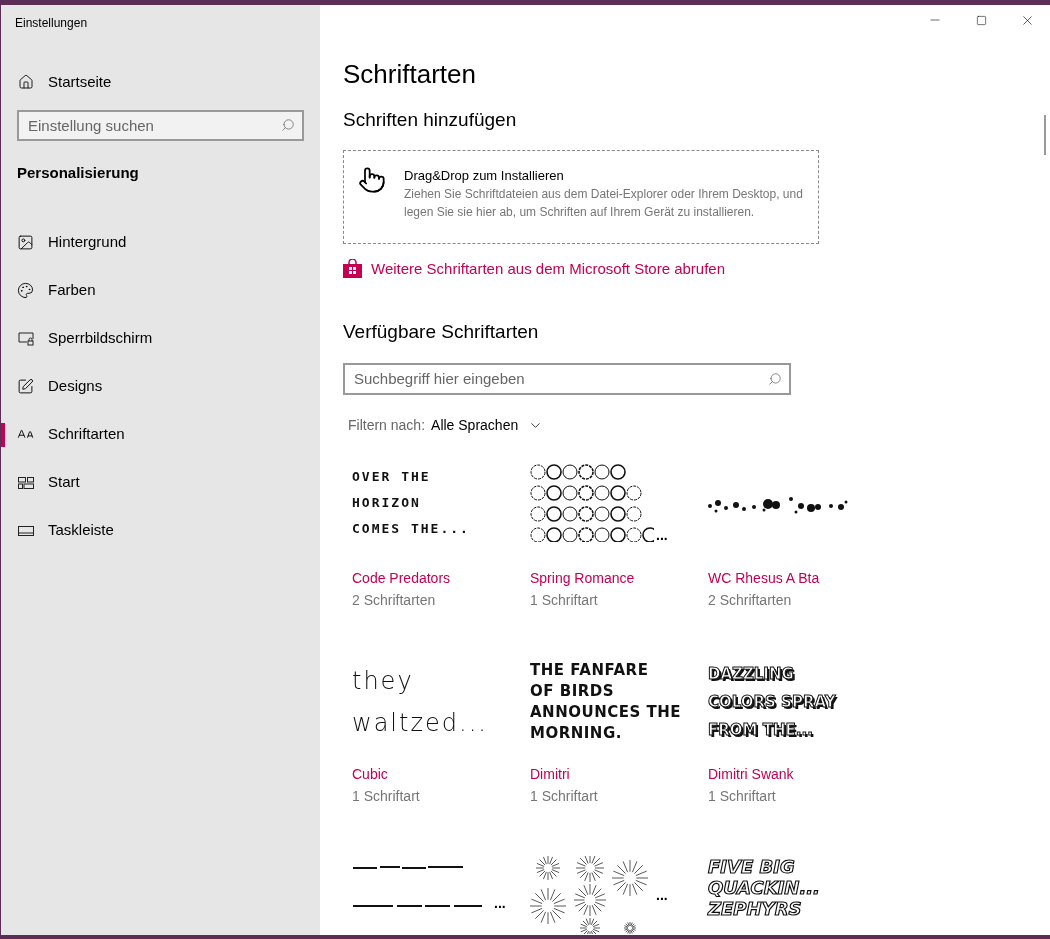 This screenshot has height=939, width=1050. Describe the element at coordinates (696, 268) in the screenshot. I see `store-link: Weitere Schriftarten aus dem Microsoft Store abrufen` at that location.